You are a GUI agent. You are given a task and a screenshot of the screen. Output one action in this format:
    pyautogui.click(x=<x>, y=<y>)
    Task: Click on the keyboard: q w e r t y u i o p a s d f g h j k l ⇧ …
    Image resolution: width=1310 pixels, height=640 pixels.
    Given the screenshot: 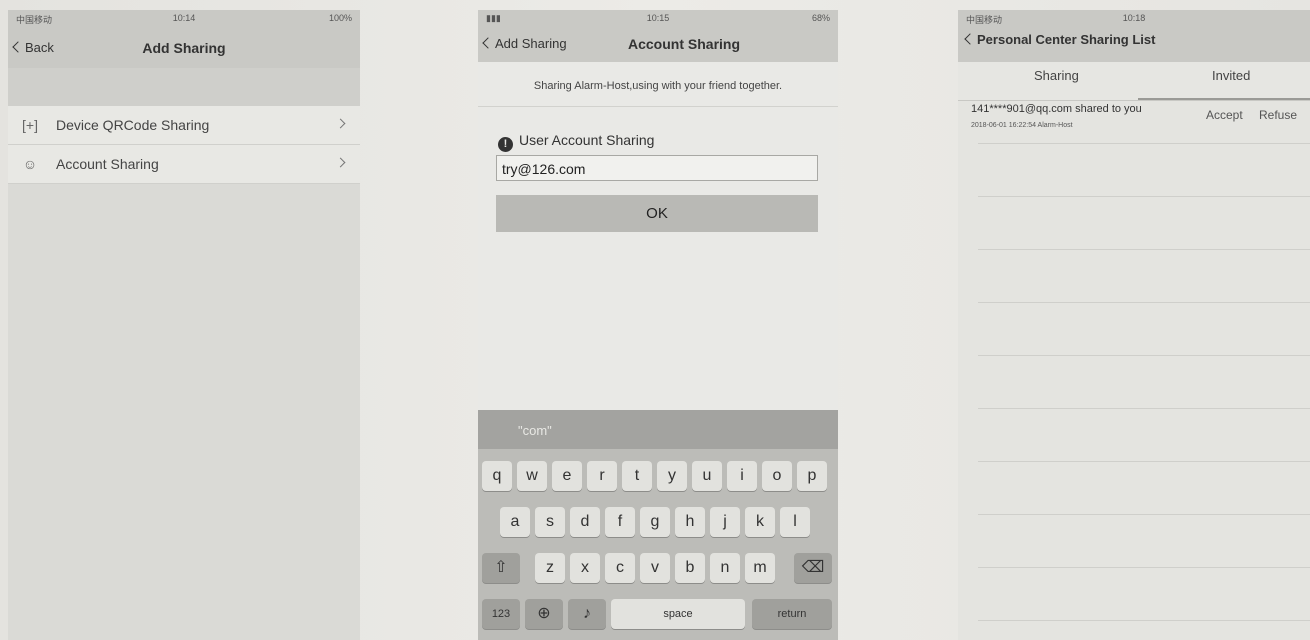 What is the action you would take?
    pyautogui.click(x=658, y=544)
    